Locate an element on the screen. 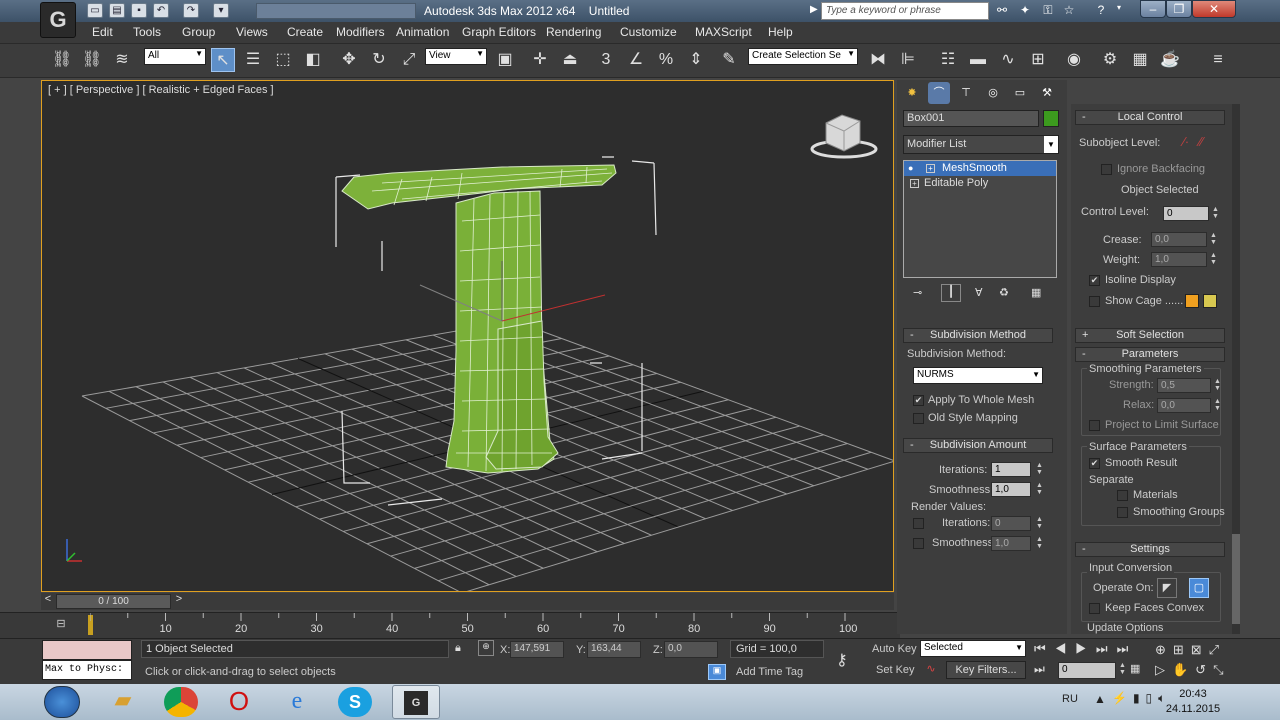 The image size is (1280, 720). keyboard-shortcut-override-icon: ⏏ is located at coordinates (570, 60).